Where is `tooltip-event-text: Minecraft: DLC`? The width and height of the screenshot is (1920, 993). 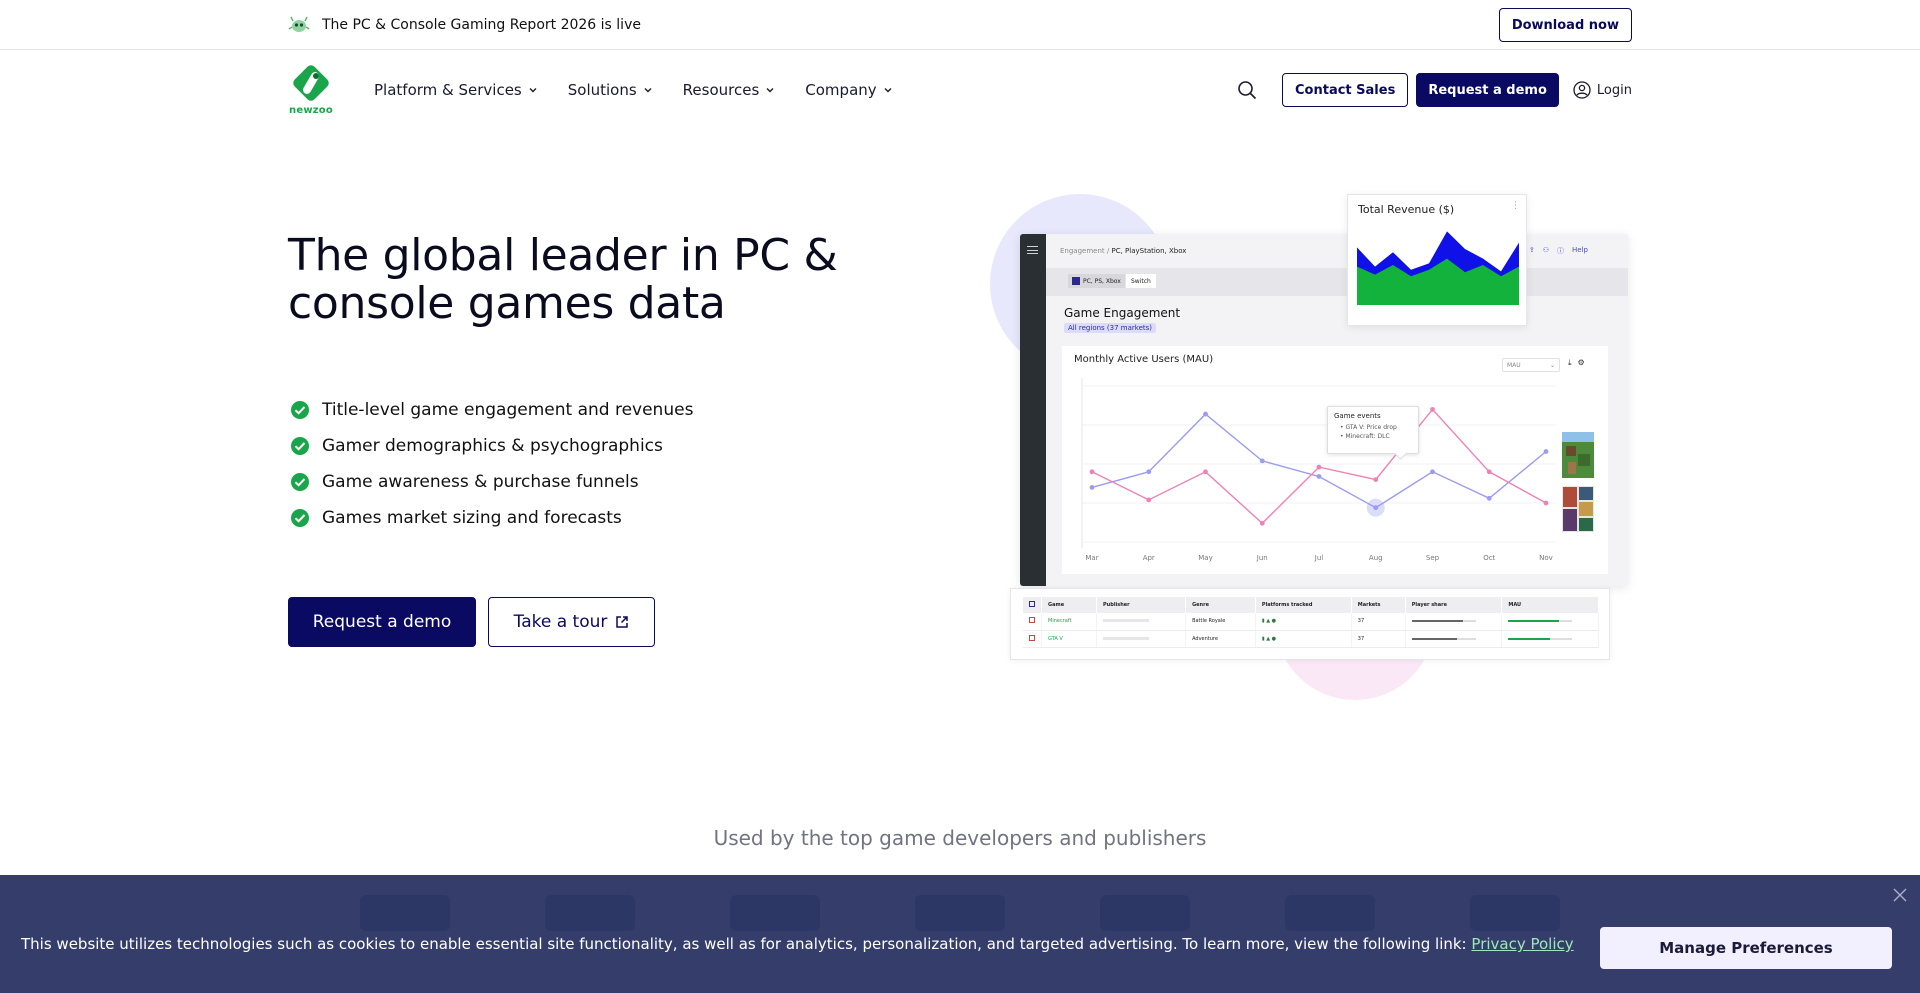
tooltip-event-text: Minecraft: DLC is located at coordinates (1367, 436).